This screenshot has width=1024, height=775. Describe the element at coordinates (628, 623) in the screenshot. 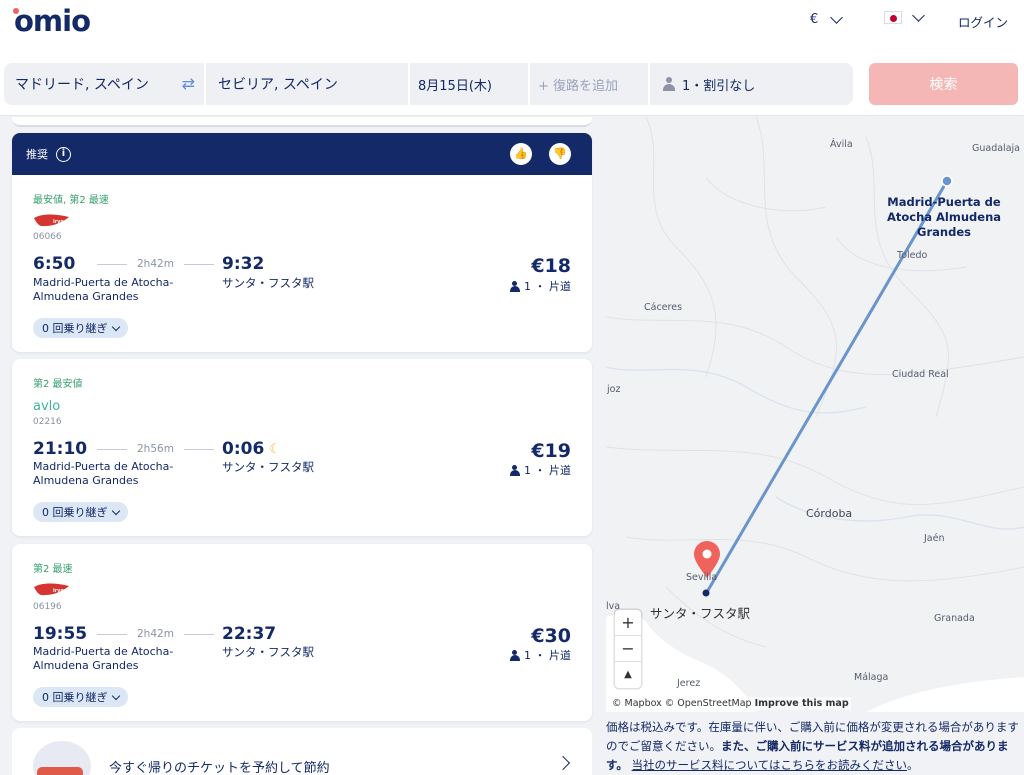

I see `zoom-in-button: +` at that location.